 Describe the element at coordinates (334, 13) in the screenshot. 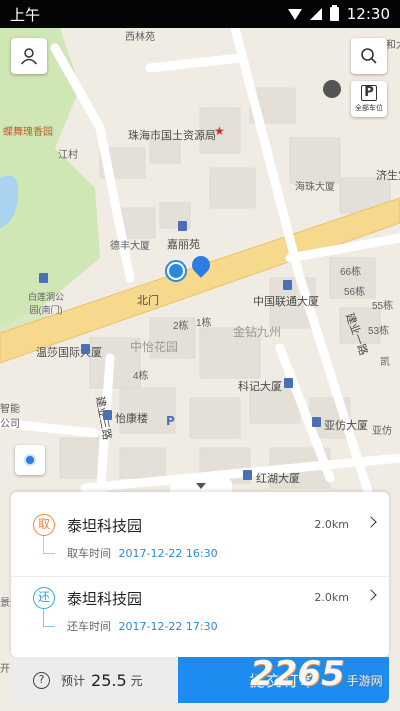

I see `battery-icon` at that location.